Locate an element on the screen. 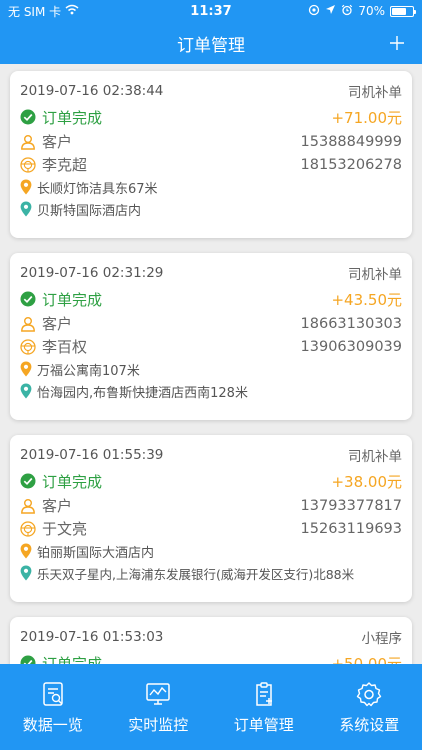 The height and width of the screenshot is (750, 422). tab-data-overview: 数据一览 is located at coordinates (53, 707).